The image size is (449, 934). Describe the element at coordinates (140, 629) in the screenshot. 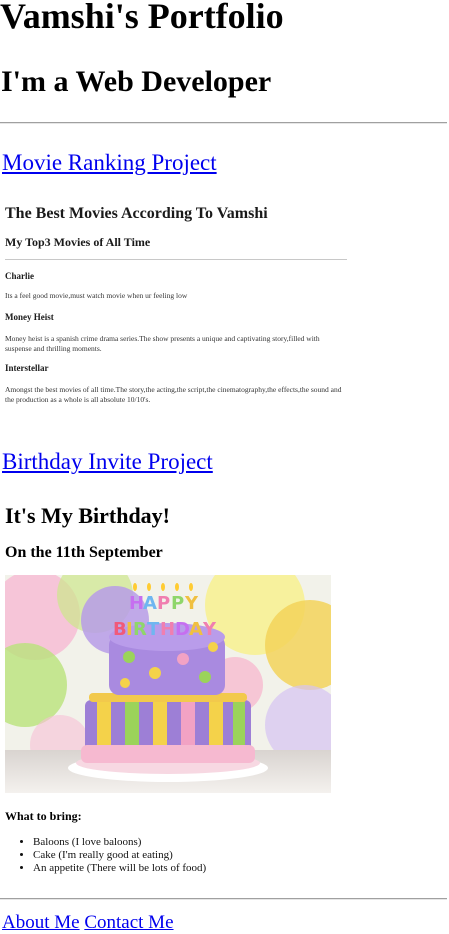

I see `svg-text: R` at that location.